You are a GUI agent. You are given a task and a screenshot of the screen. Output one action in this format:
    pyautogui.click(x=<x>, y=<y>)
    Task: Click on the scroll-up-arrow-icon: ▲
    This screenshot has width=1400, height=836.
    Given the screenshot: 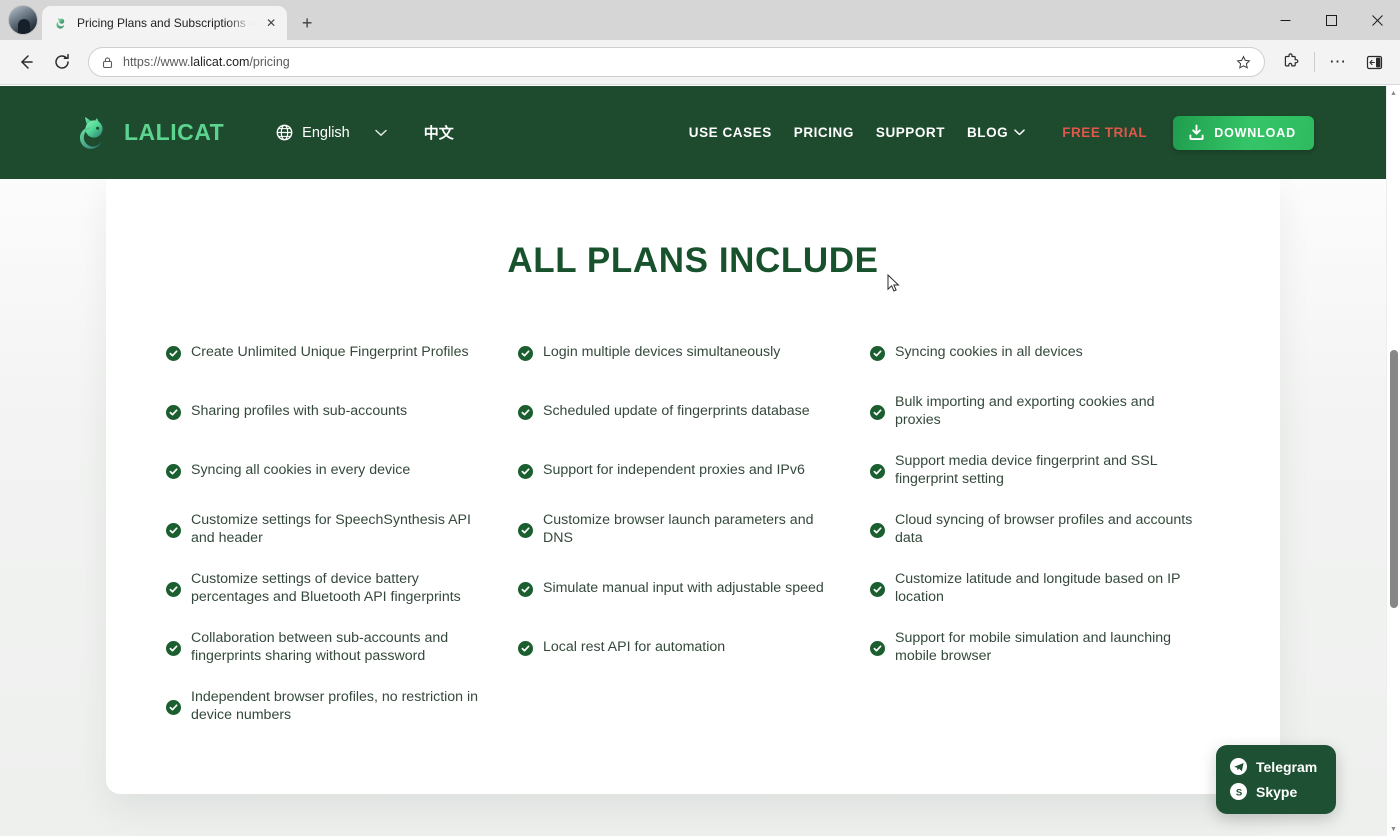 What is the action you would take?
    pyautogui.click(x=1393, y=93)
    